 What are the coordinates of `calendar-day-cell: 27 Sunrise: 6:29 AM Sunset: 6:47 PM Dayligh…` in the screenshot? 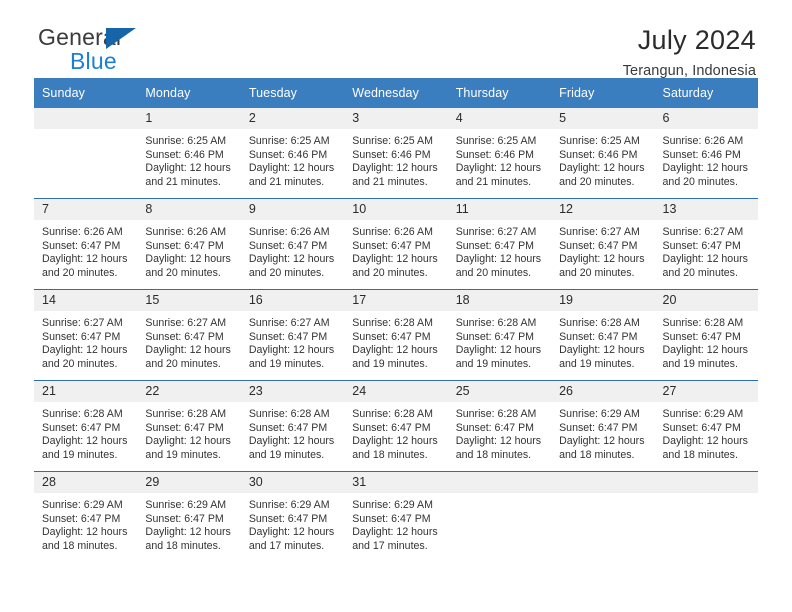 It's located at (706, 426).